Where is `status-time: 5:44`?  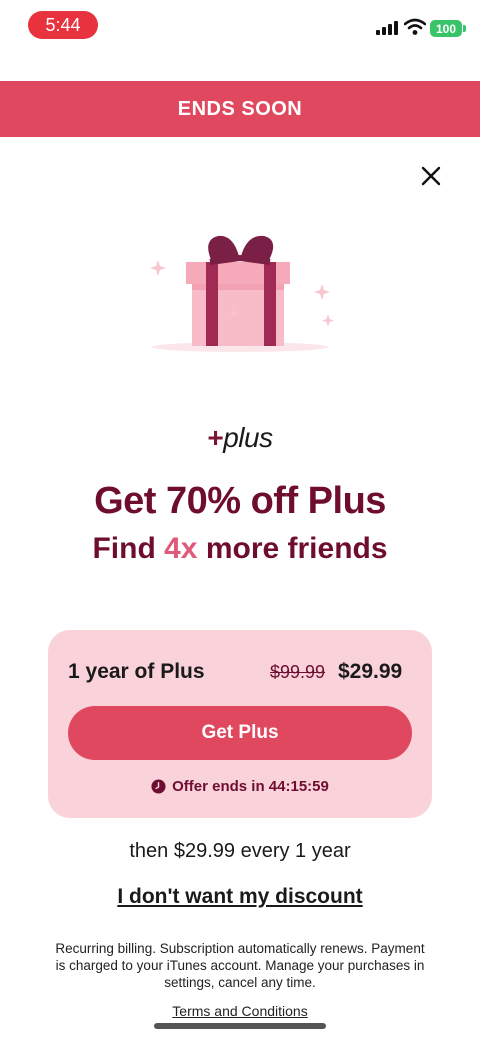
status-time: 5:44 is located at coordinates (63, 25).